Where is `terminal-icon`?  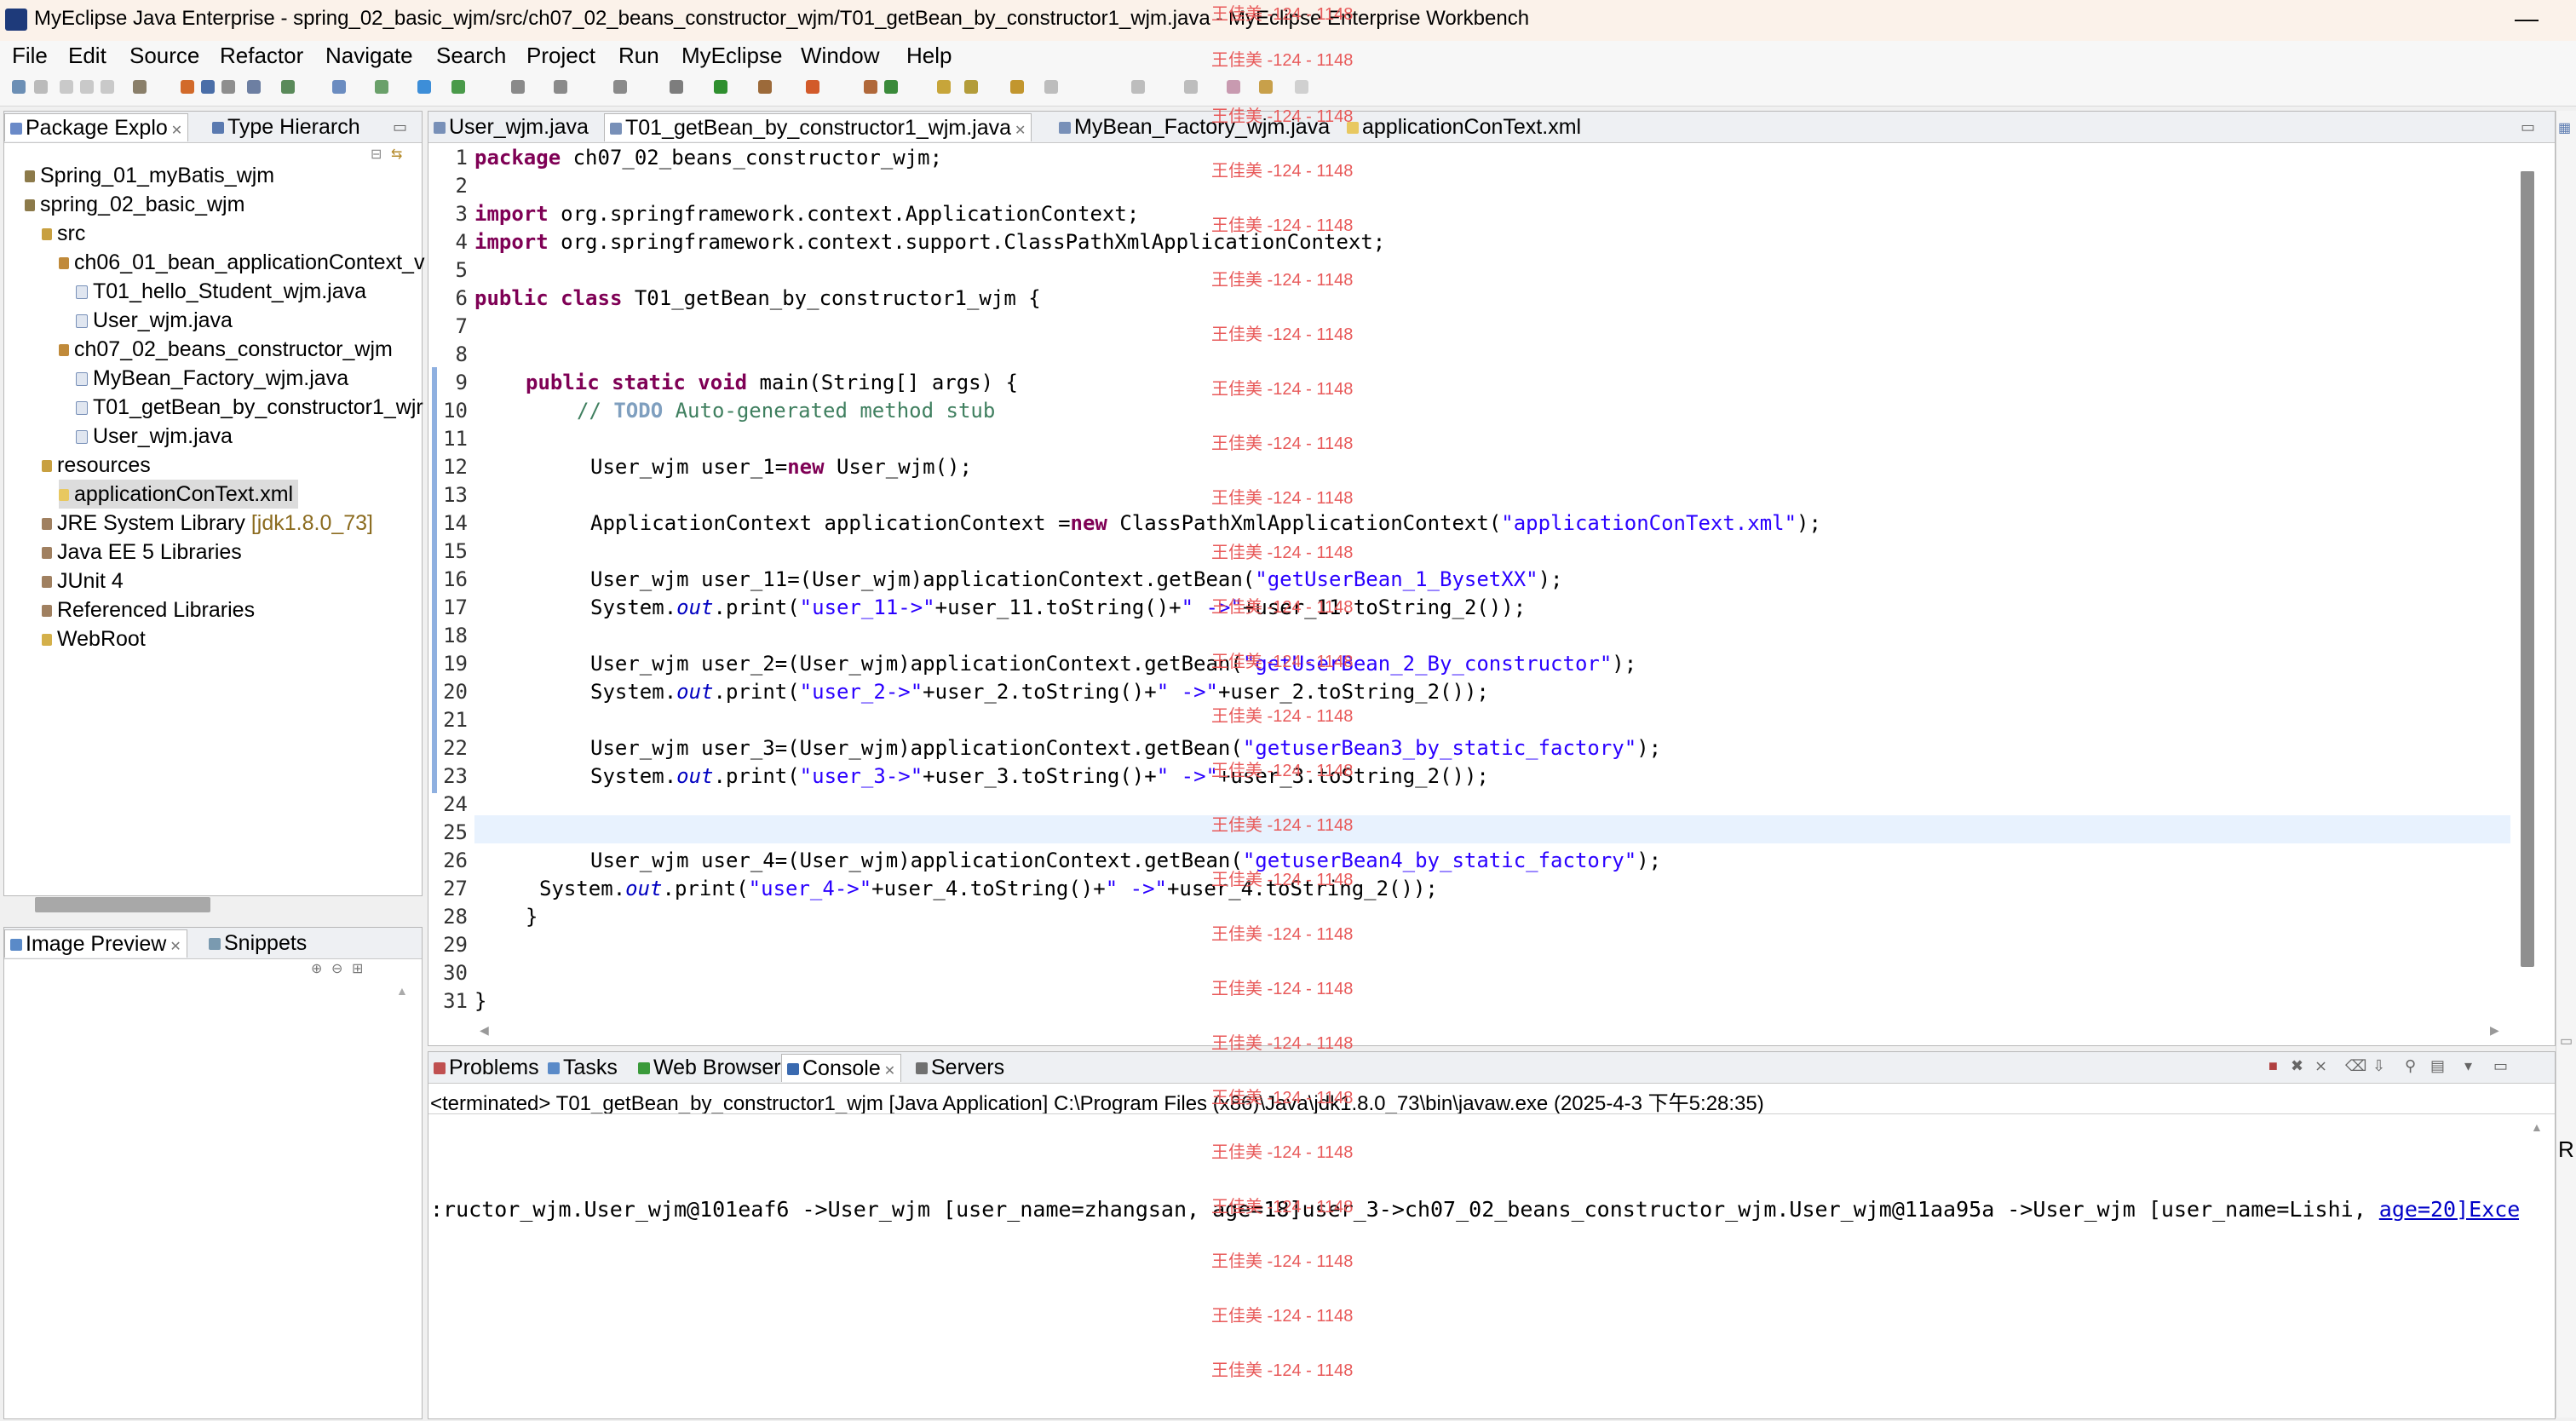 terminal-icon is located at coordinates (560, 87).